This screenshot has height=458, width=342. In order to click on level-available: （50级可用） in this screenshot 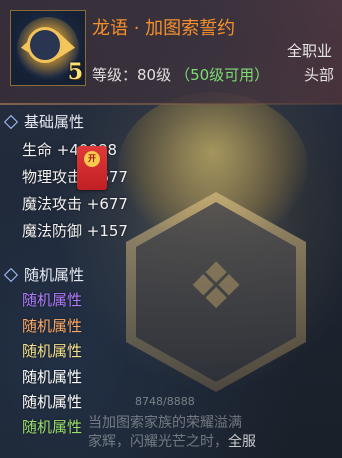, I will do `click(222, 75)`.